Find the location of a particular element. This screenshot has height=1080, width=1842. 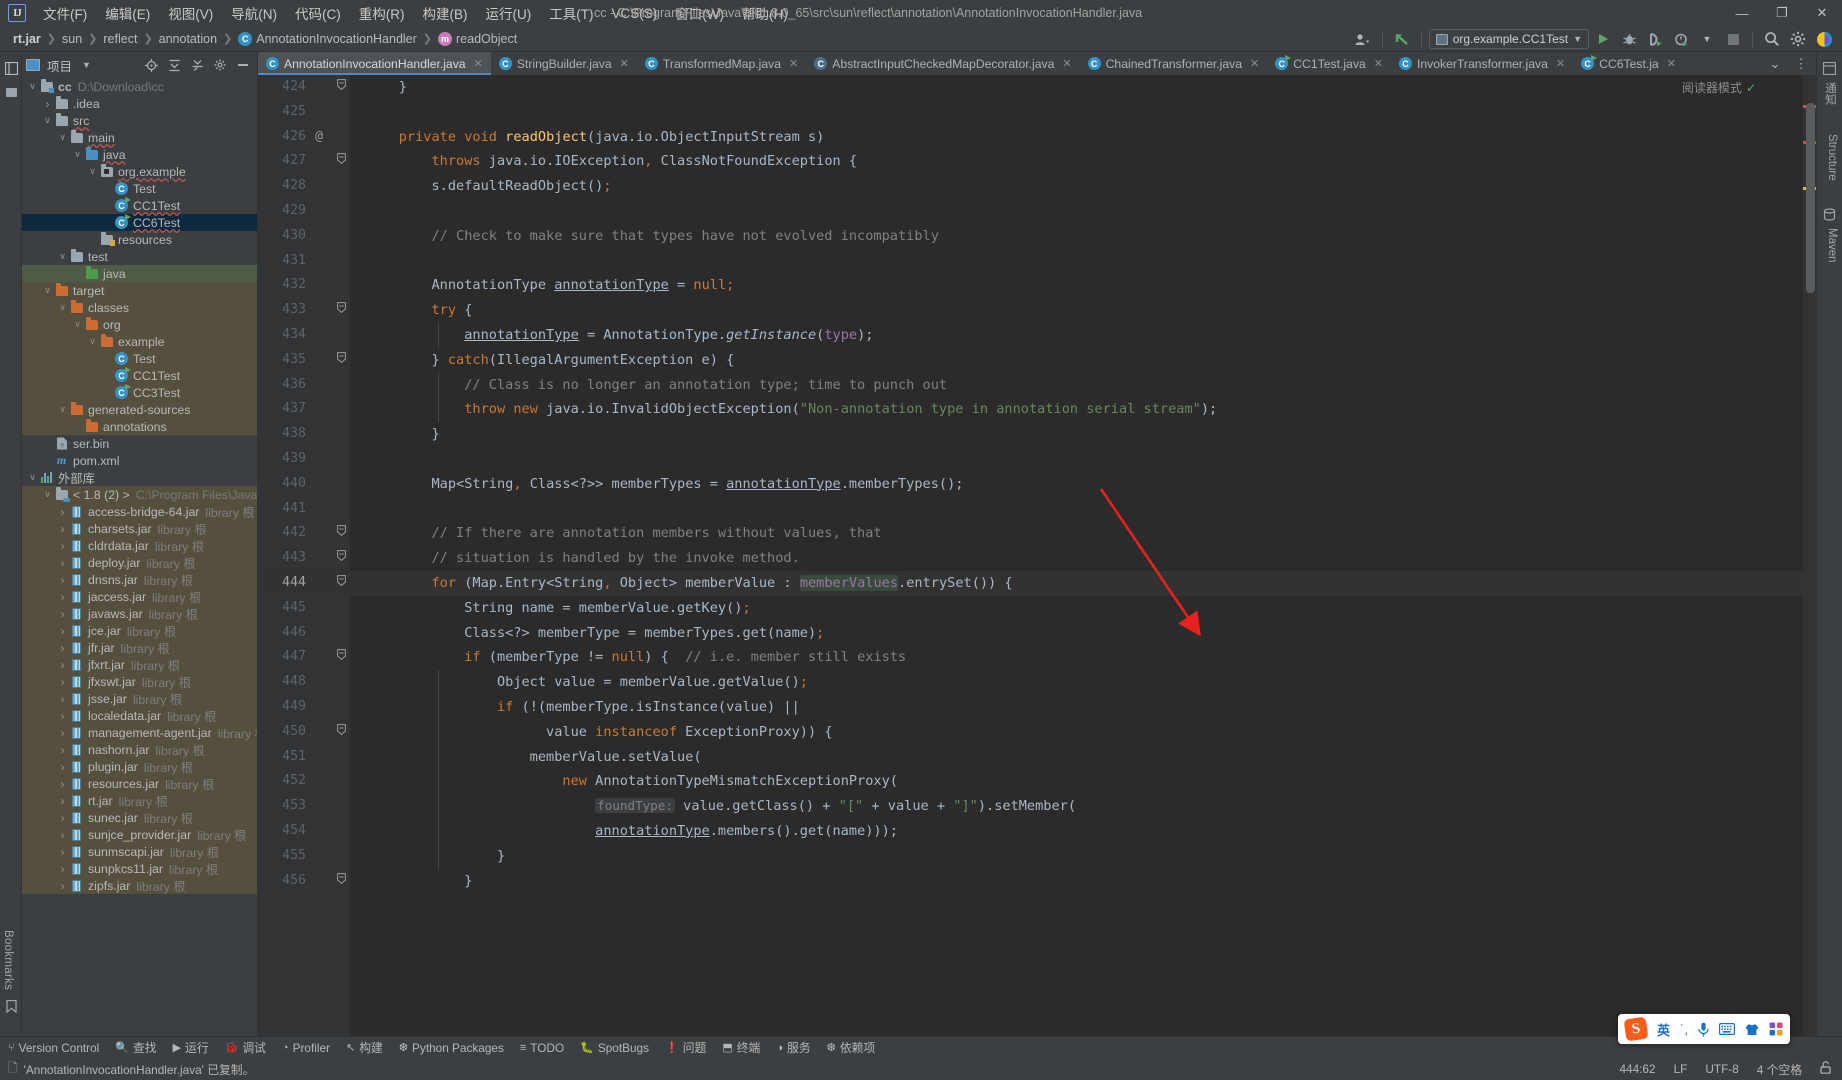

code-line: 445 String name = memberValue.getKey(); is located at coordinates (1037, 608).